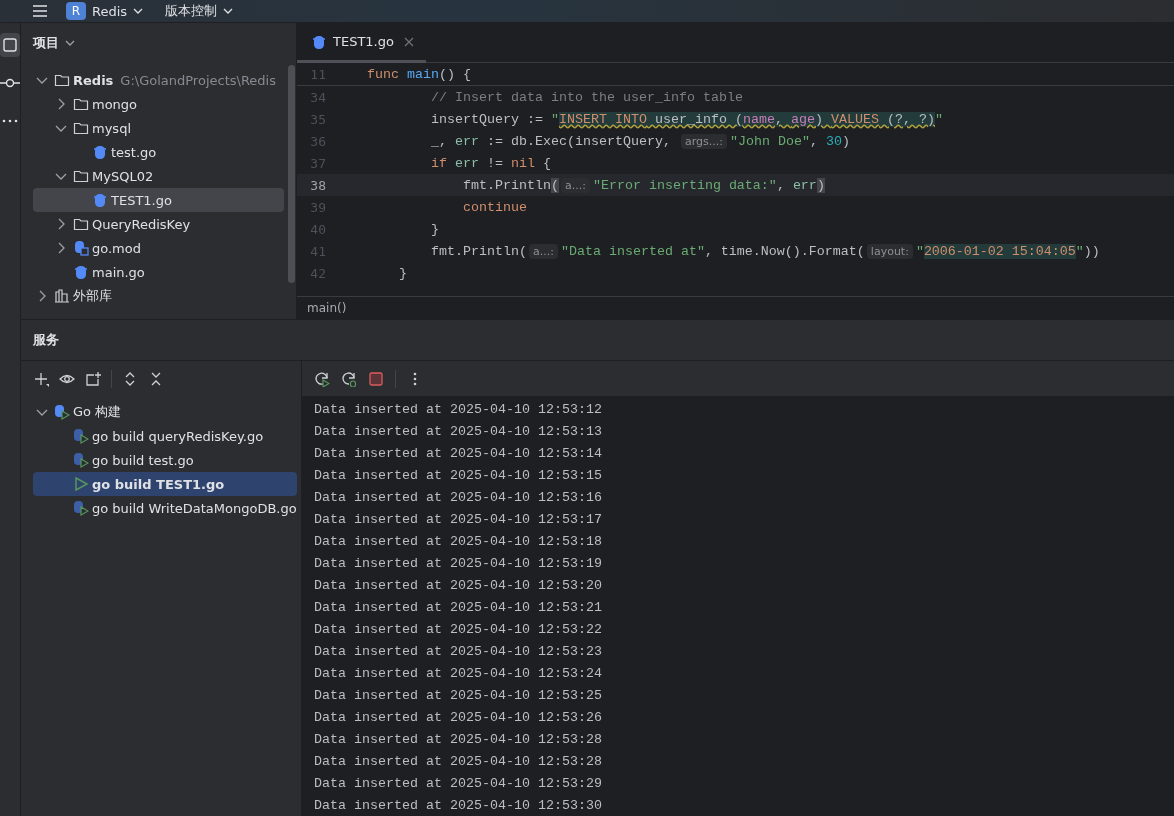 This screenshot has width=1174, height=816. I want to click on new-tab-icon, so click(93, 378).